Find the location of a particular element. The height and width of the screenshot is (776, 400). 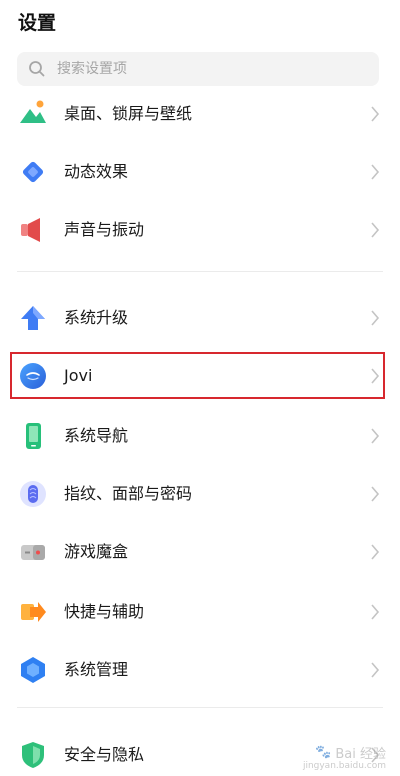

security-shield-icon is located at coordinates (33, 755).